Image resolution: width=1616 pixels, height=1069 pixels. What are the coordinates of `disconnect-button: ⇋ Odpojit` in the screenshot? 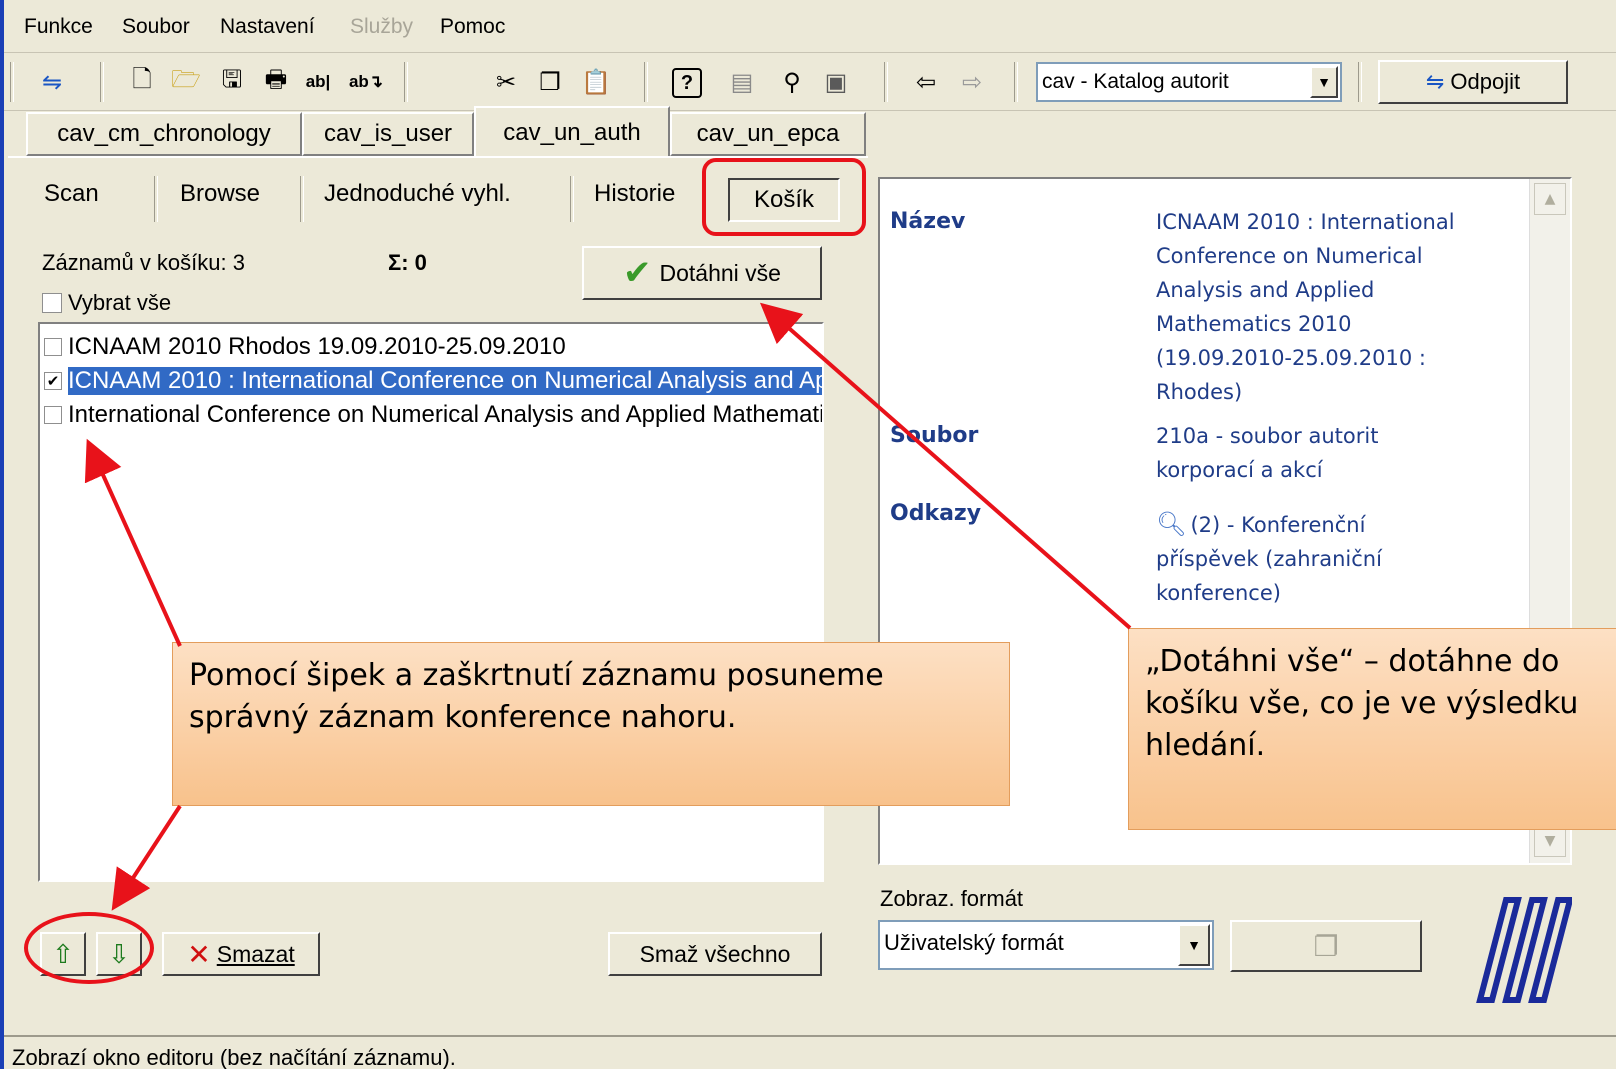 It's located at (1473, 82).